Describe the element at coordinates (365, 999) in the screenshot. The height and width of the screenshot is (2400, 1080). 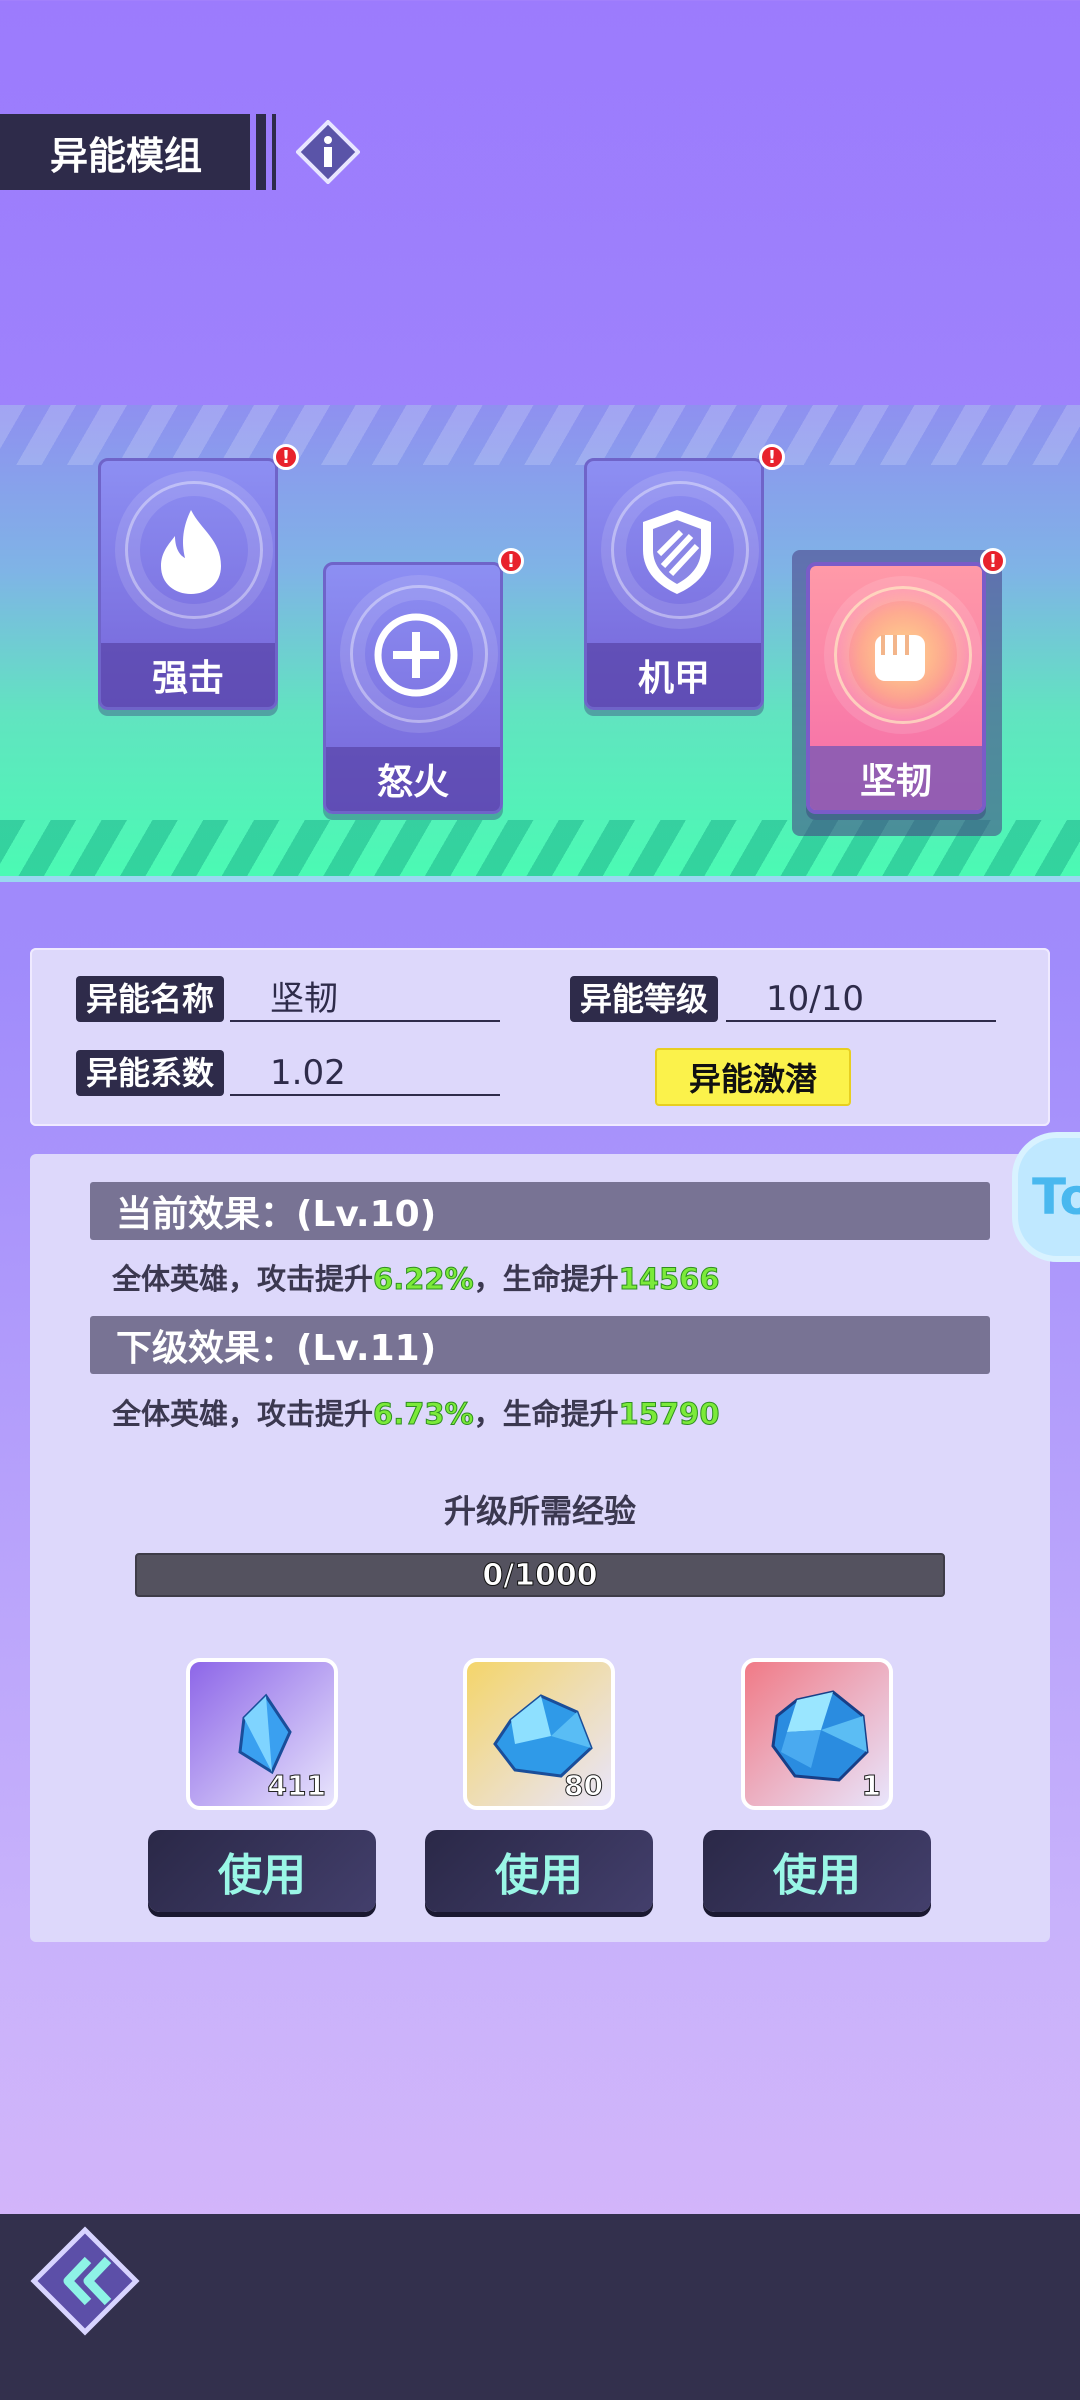
I see `name-value: 坚韧` at that location.